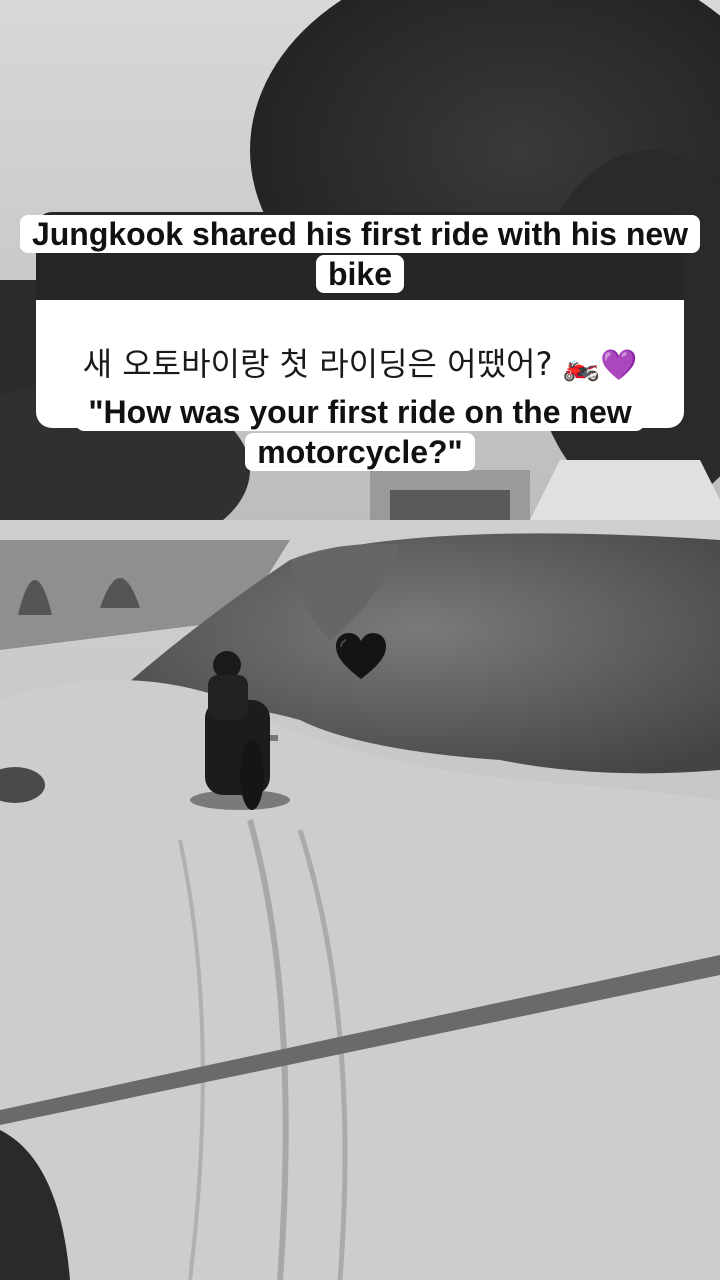  Describe the element at coordinates (361, 657) in the screenshot. I see `black-heart-icon` at that location.